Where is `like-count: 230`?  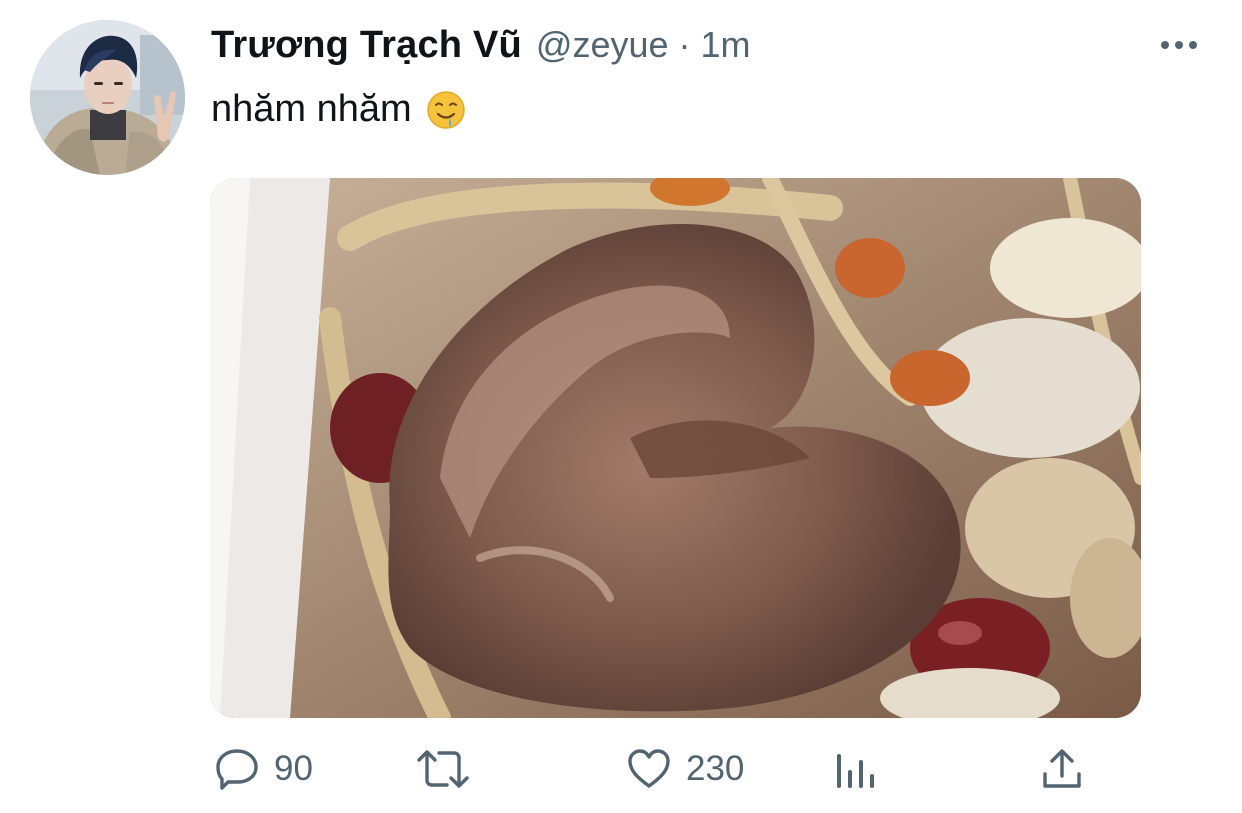 like-count: 230 is located at coordinates (715, 768).